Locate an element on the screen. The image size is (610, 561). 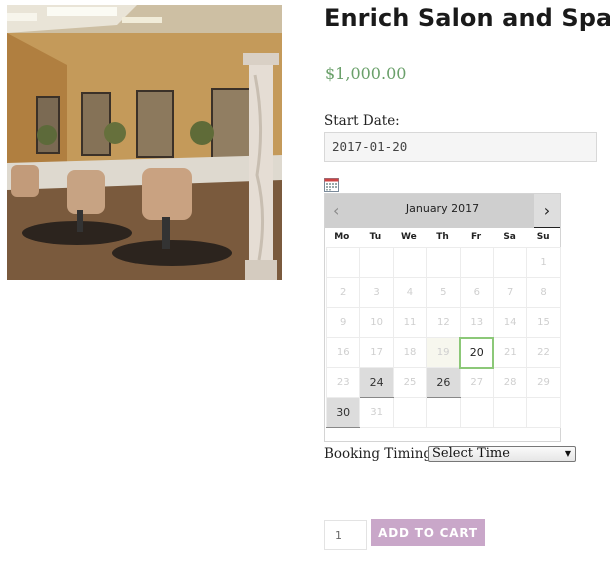
week-row: 16 17 18 19 20 21 22 is located at coordinates (443, 352).